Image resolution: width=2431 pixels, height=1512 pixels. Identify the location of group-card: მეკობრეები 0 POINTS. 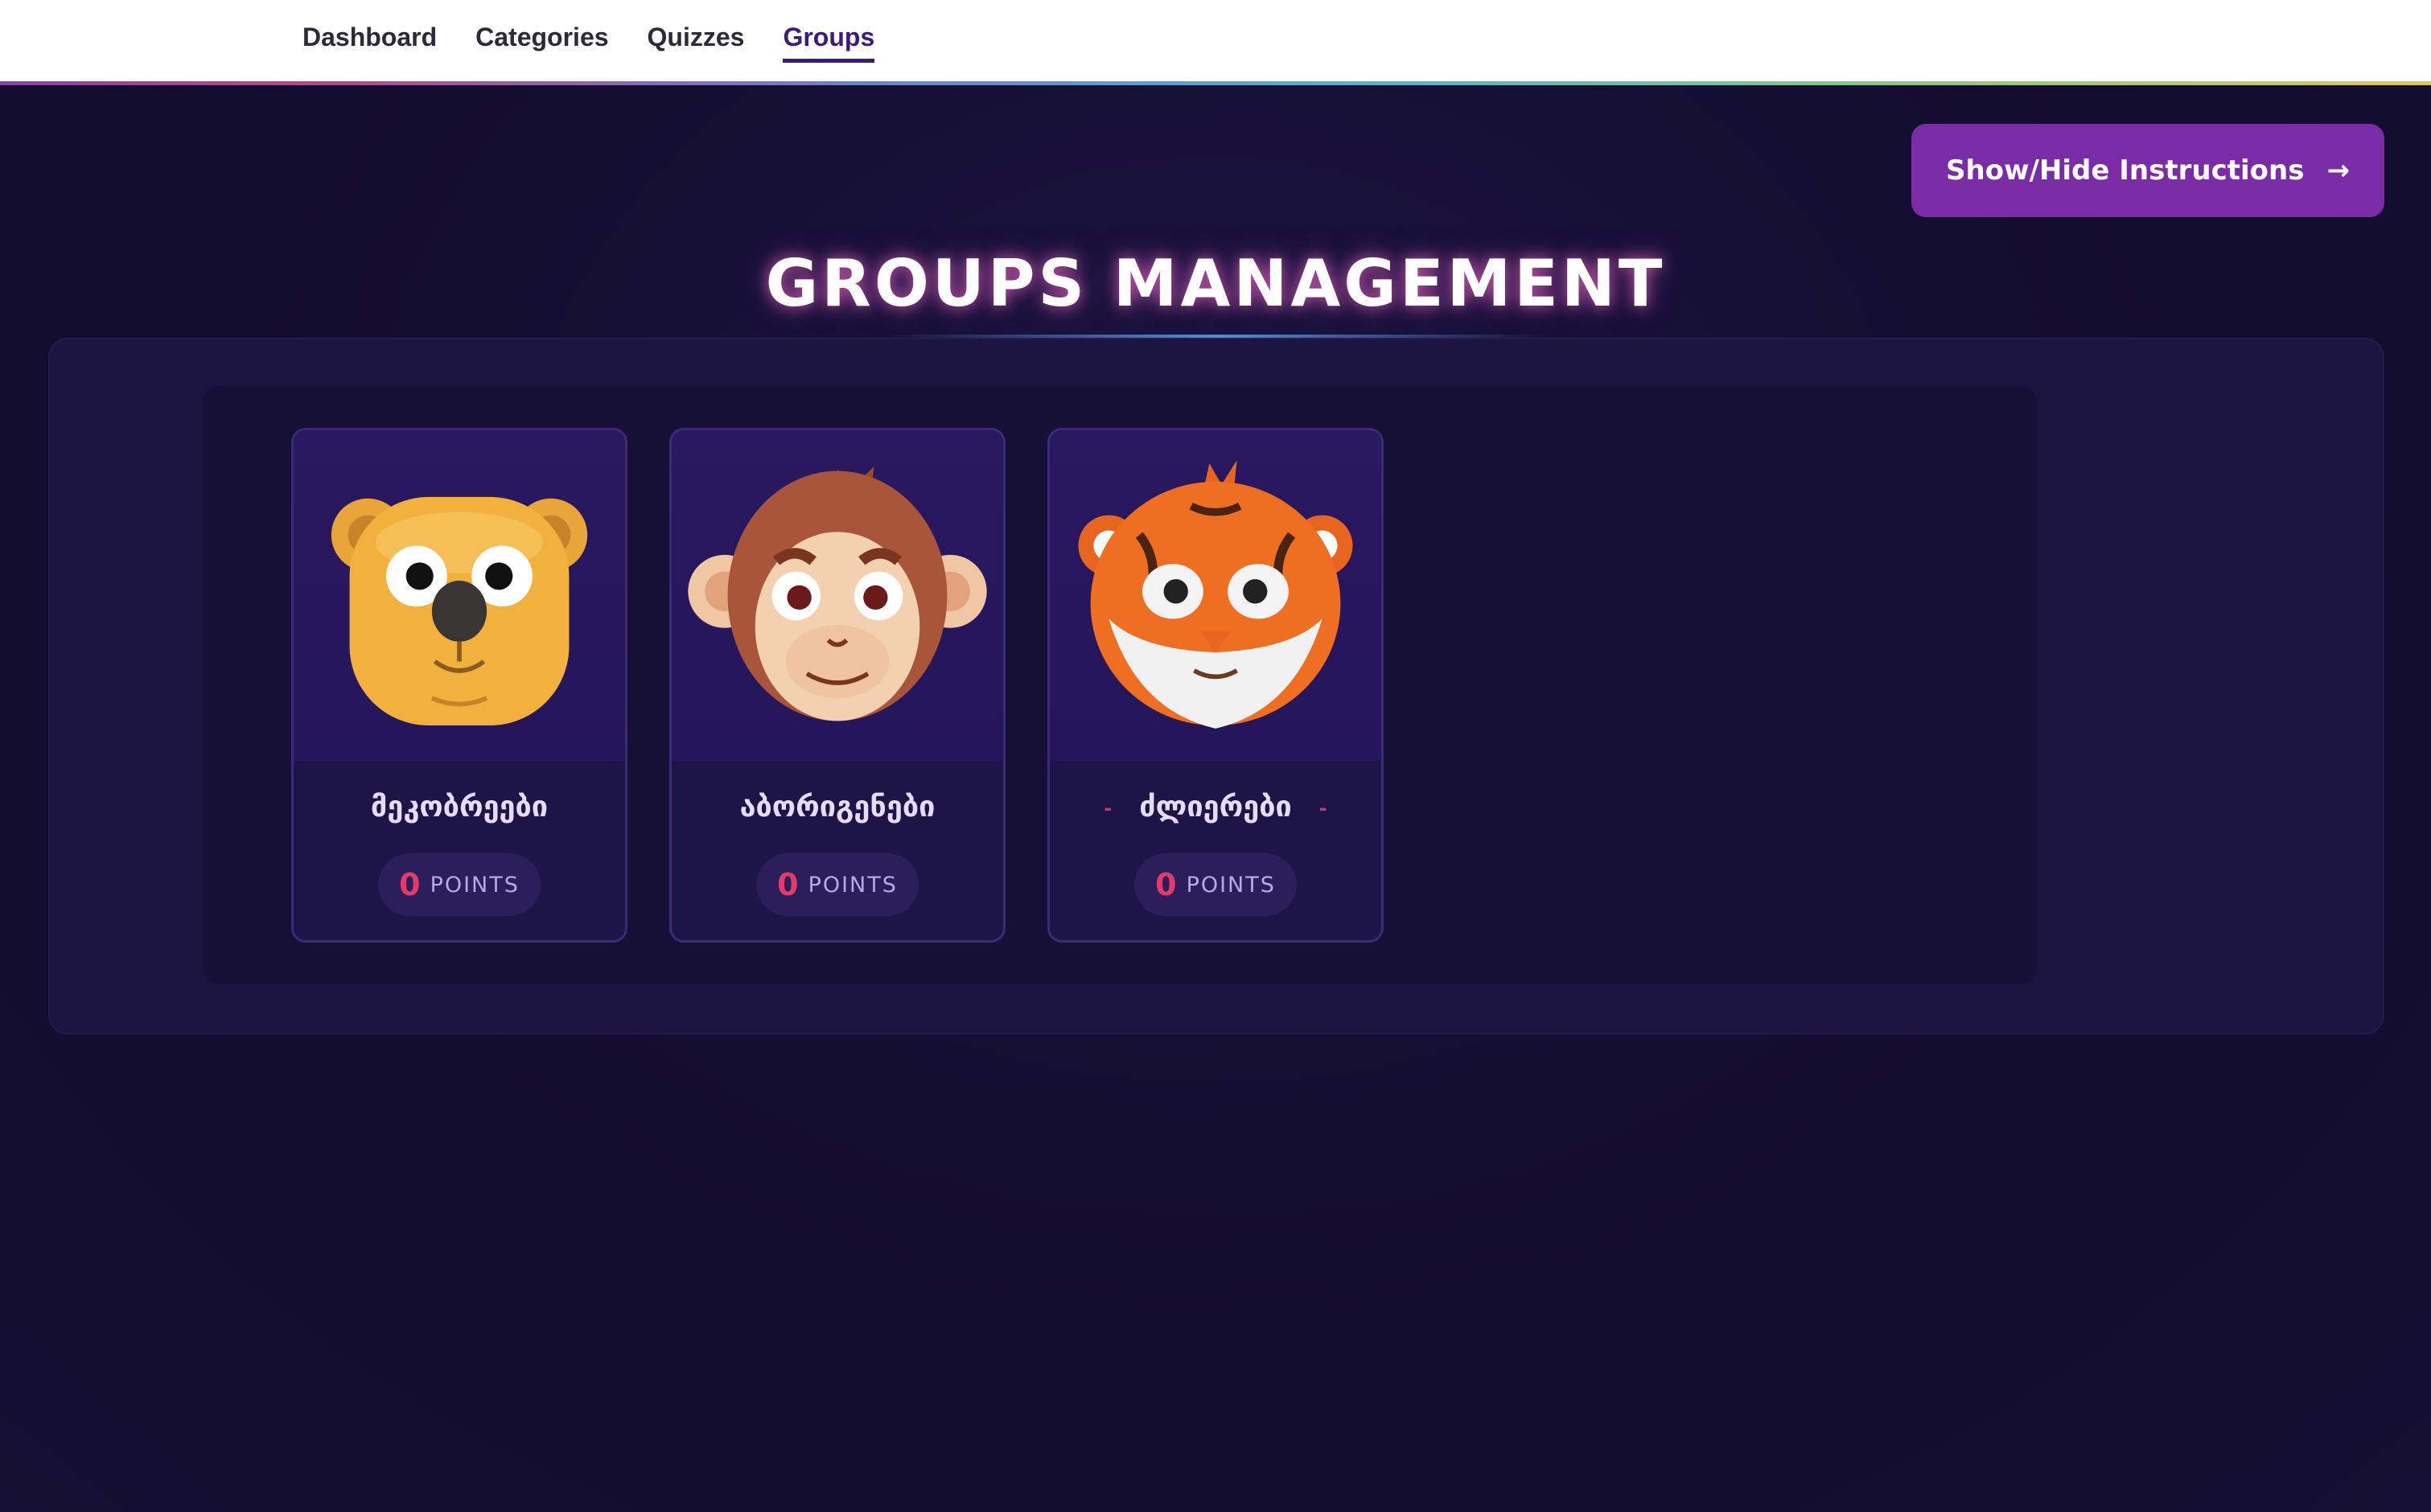
(459, 686).